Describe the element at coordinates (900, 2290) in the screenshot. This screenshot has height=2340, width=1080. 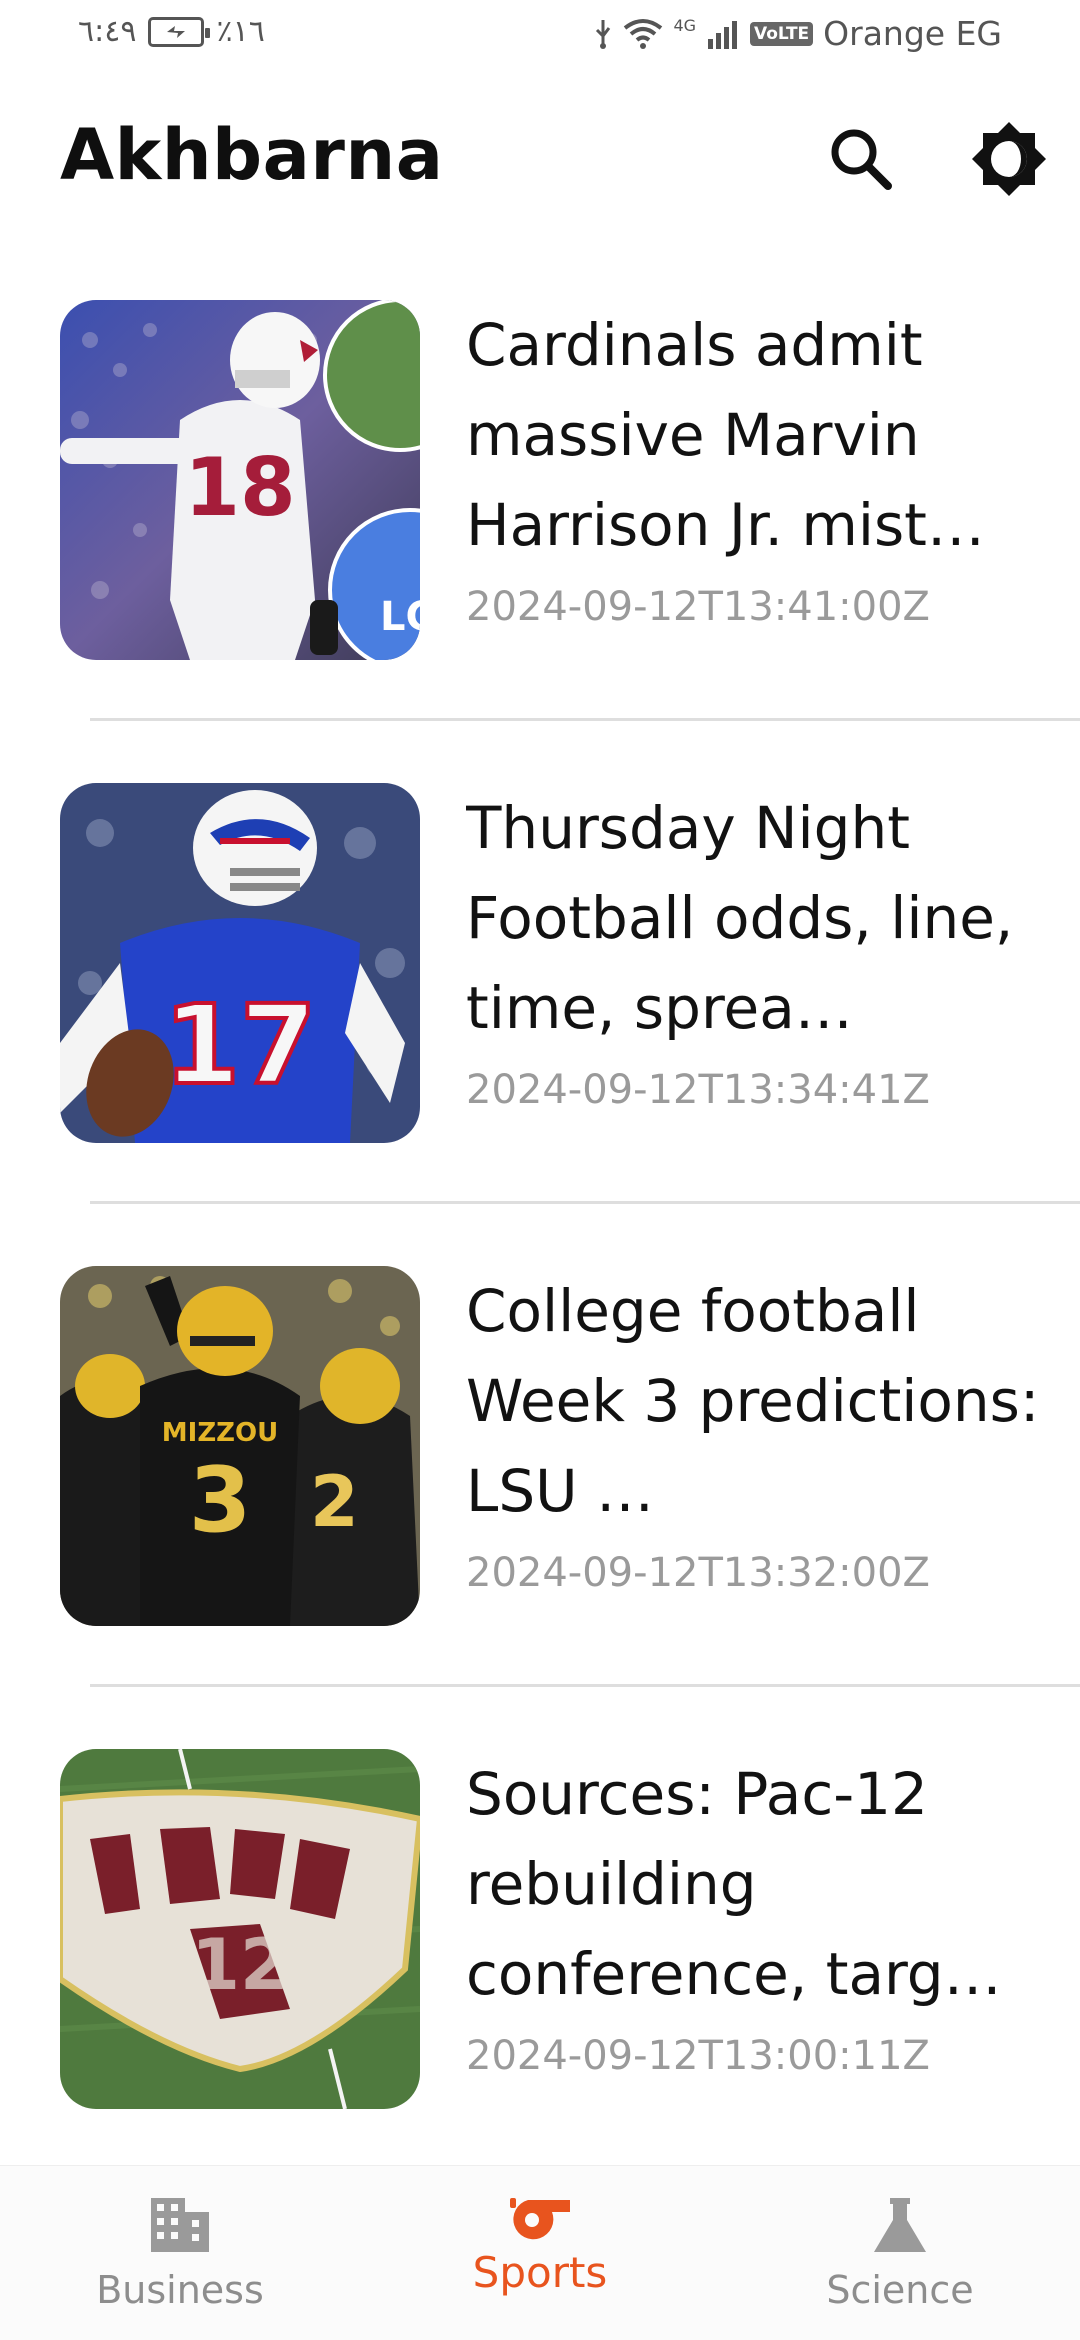
I see `nav-label-science: Science` at that location.